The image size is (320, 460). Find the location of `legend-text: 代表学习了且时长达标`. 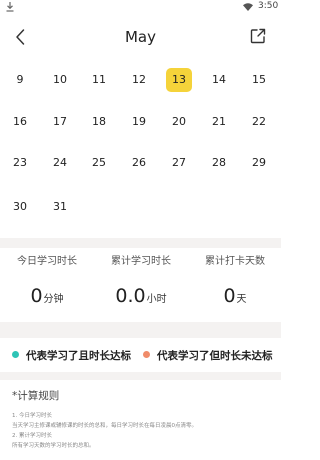

legend-text: 代表学习了且时长达标 is located at coordinates (78, 356).